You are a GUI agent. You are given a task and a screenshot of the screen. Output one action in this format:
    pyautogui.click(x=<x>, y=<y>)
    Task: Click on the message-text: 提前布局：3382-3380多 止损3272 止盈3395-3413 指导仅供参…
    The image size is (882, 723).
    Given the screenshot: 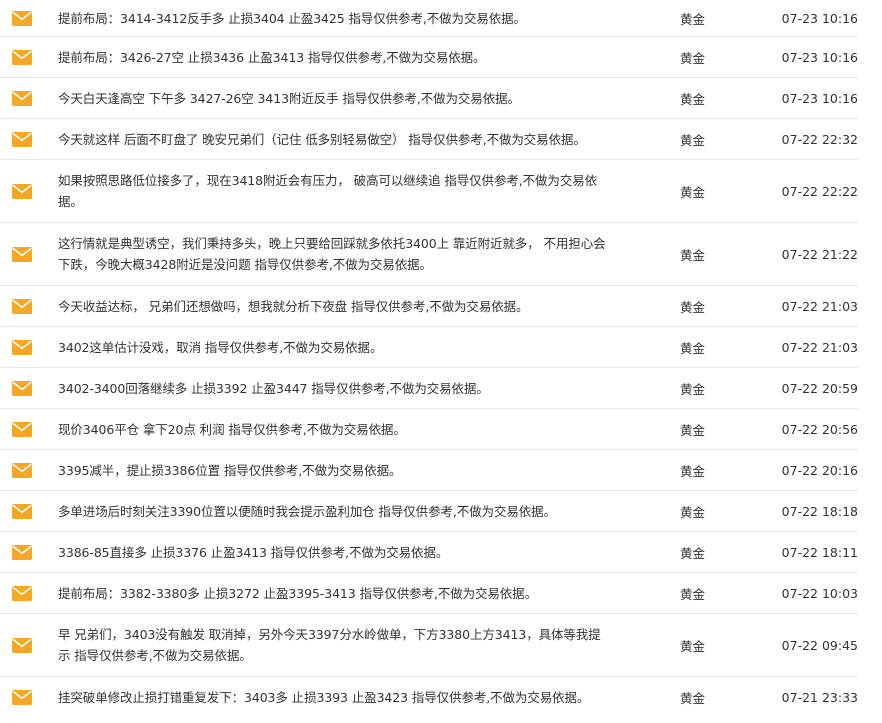 What is the action you would take?
    pyautogui.click(x=344, y=593)
    